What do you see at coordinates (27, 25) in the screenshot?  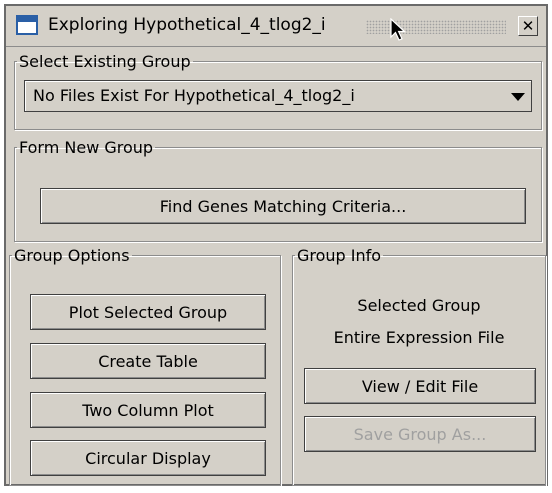 I see `app-window-icon` at bounding box center [27, 25].